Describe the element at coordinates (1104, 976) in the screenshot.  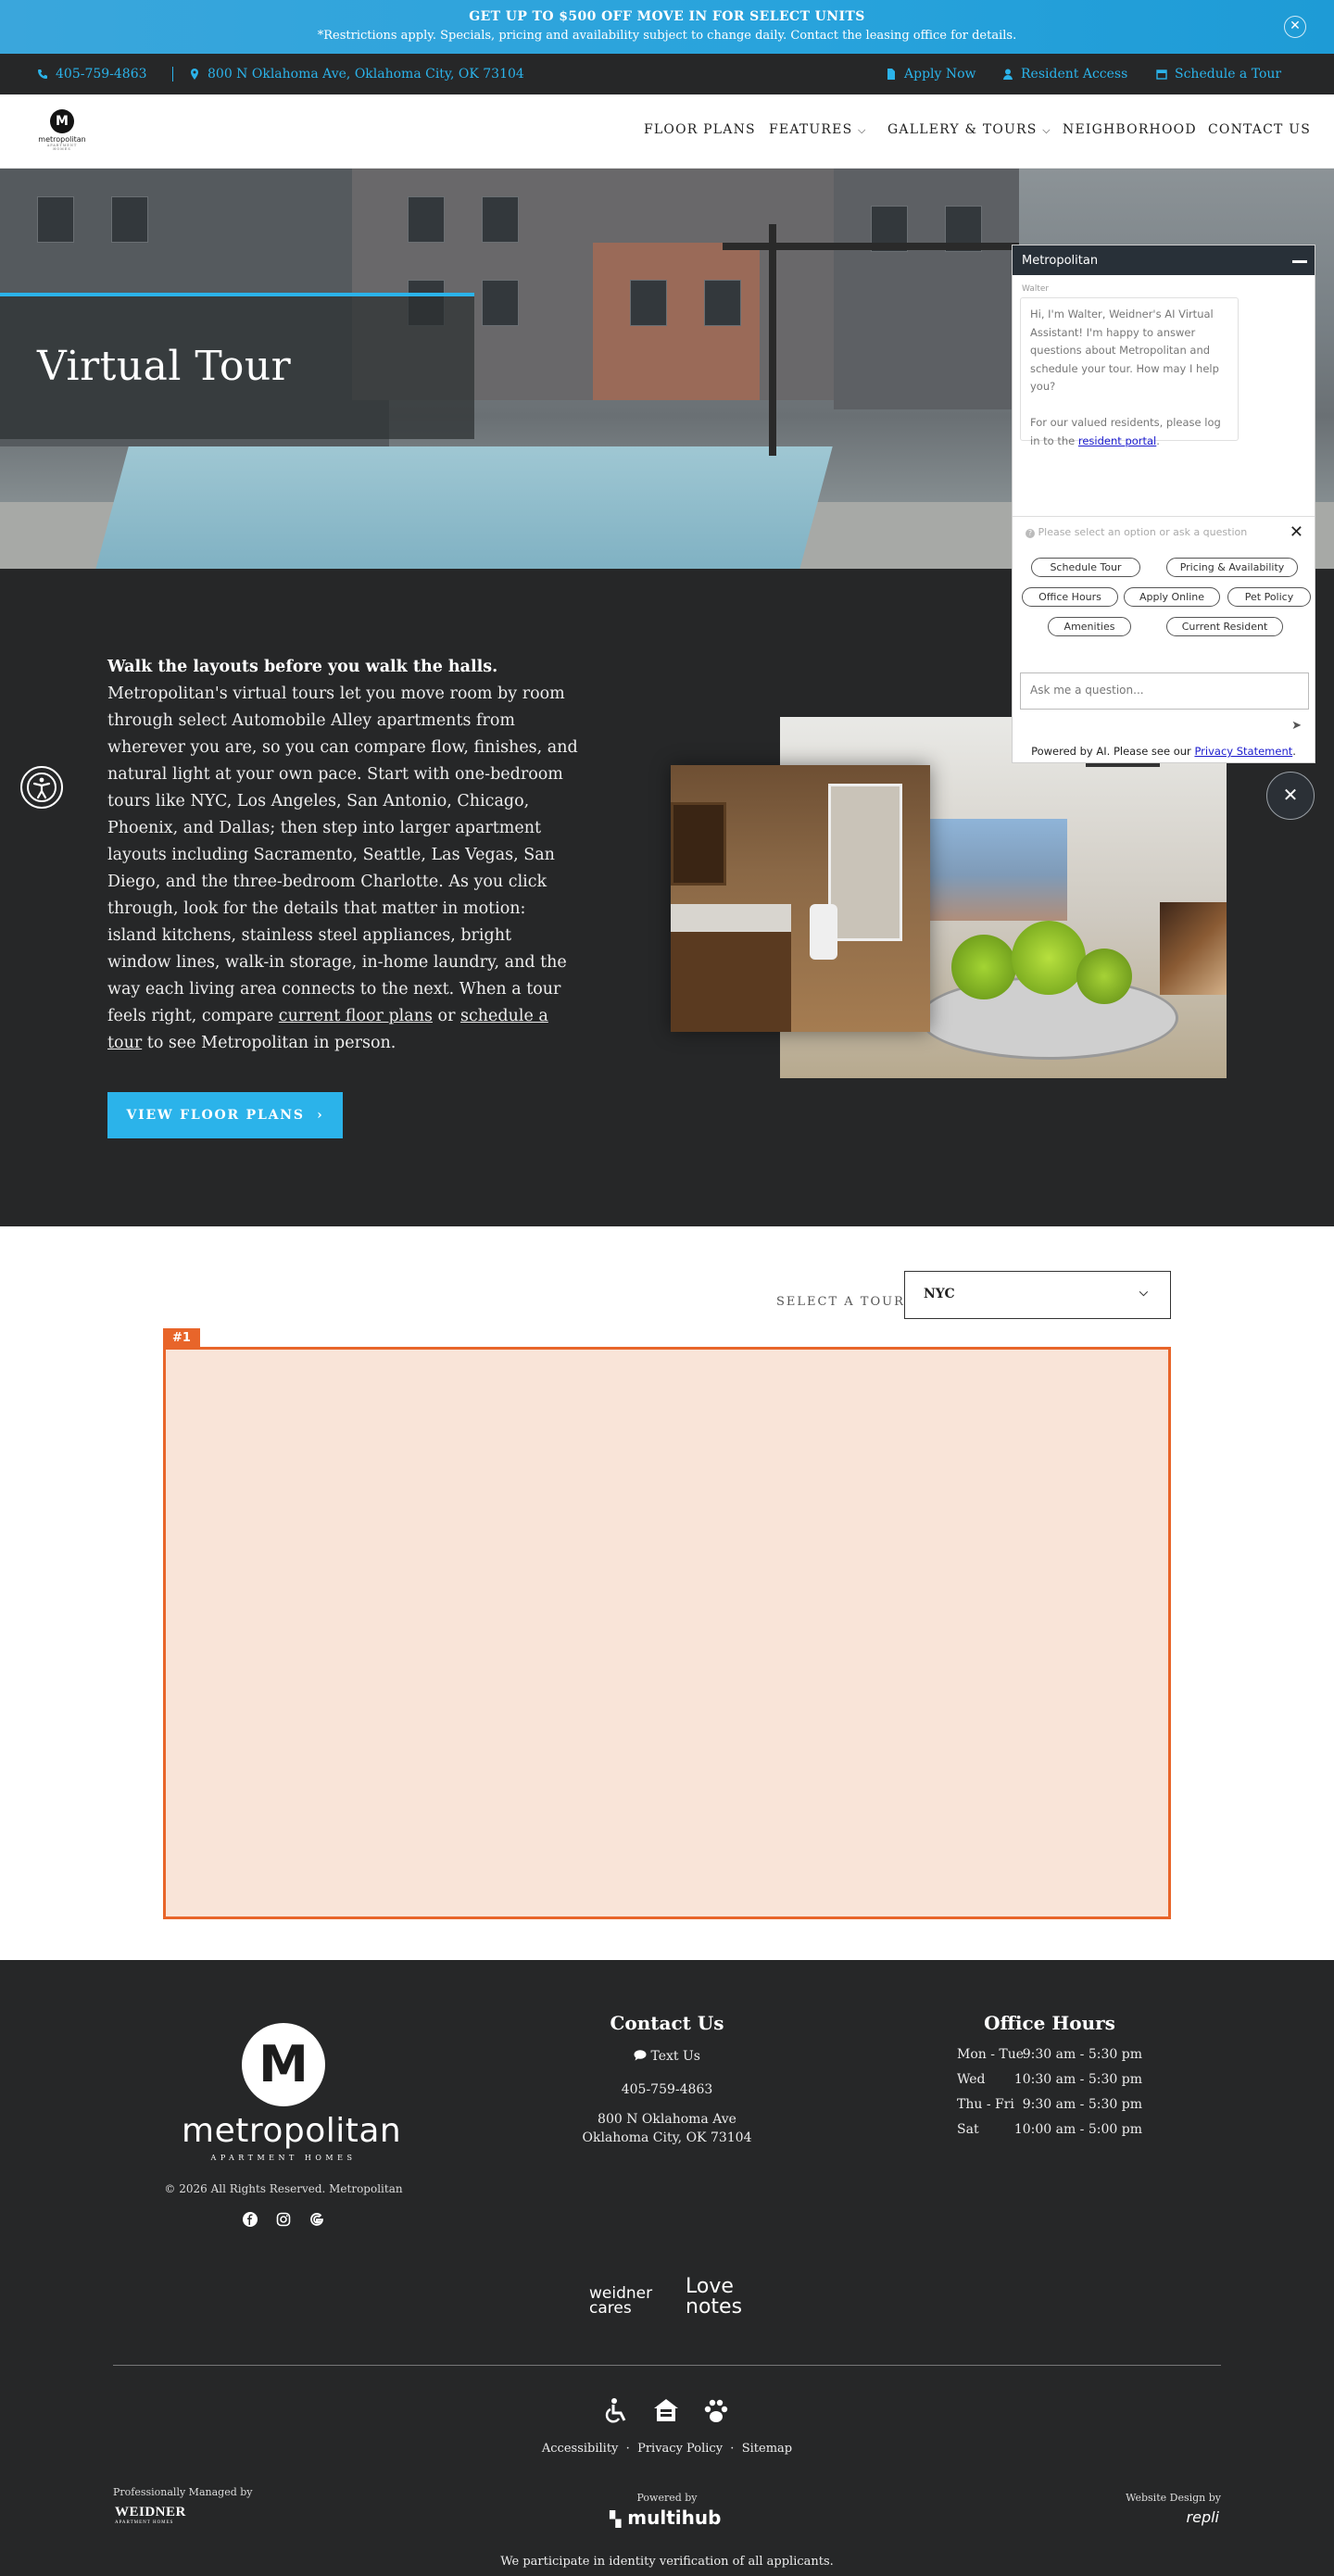
I see `moss-ball` at that location.